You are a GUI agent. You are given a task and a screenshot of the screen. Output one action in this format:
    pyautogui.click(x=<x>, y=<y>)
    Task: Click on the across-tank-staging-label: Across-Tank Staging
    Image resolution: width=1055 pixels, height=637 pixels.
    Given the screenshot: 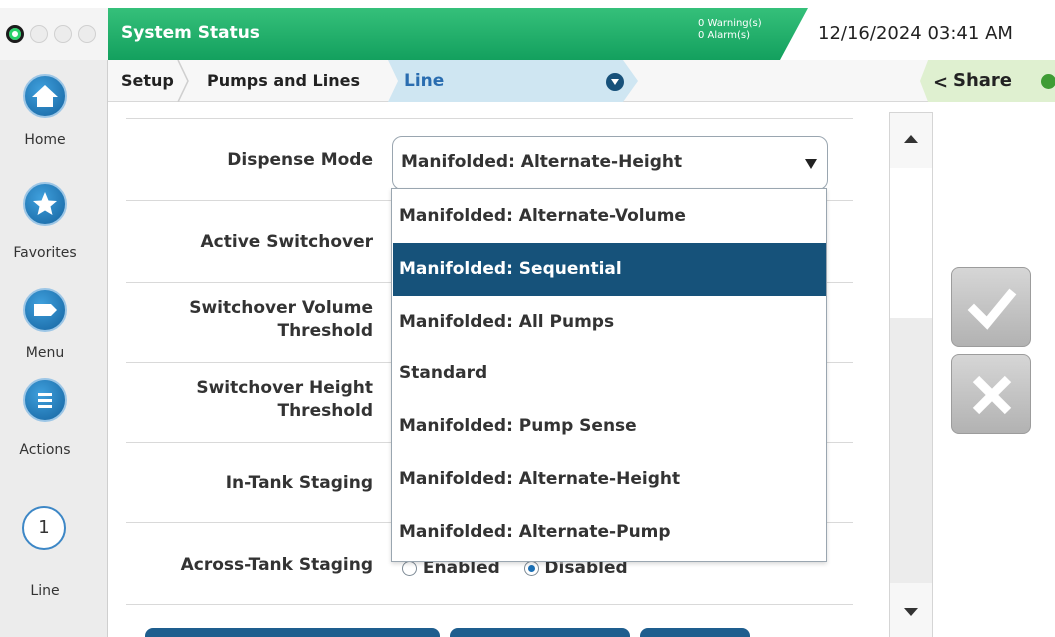 What is the action you would take?
    pyautogui.click(x=276, y=565)
    